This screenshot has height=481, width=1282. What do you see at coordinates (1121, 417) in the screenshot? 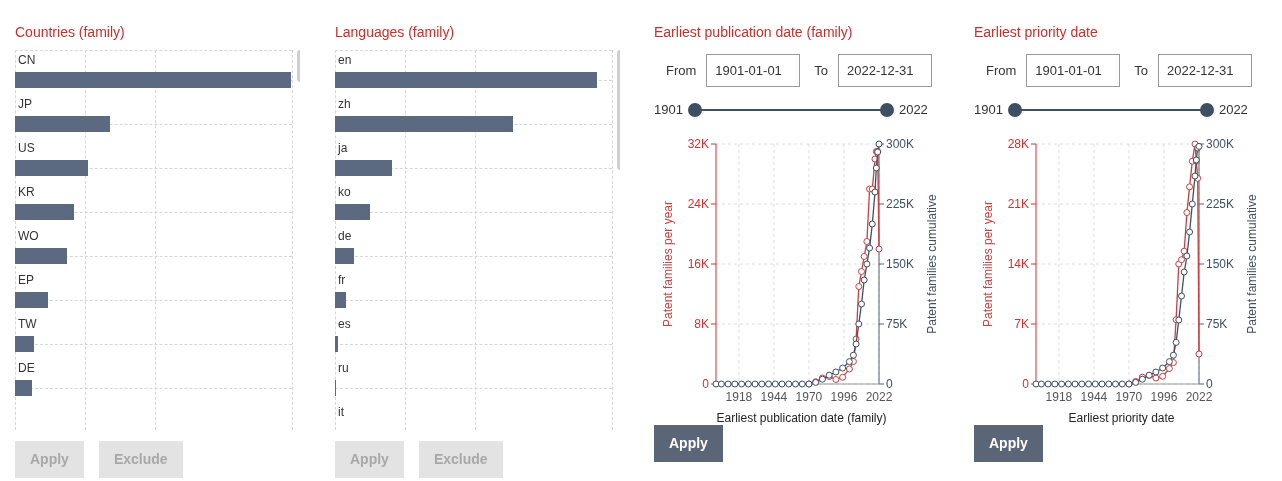
I see `axis-title: Earliest priority date` at bounding box center [1121, 417].